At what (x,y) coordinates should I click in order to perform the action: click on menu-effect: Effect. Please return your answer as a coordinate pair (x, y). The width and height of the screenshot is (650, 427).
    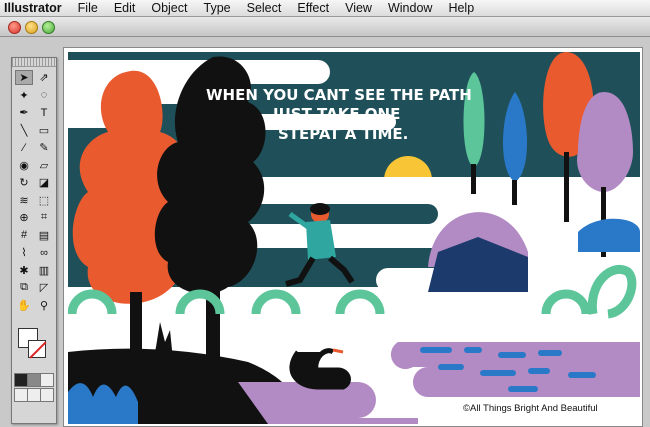
    Looking at the image, I should click on (313, 8).